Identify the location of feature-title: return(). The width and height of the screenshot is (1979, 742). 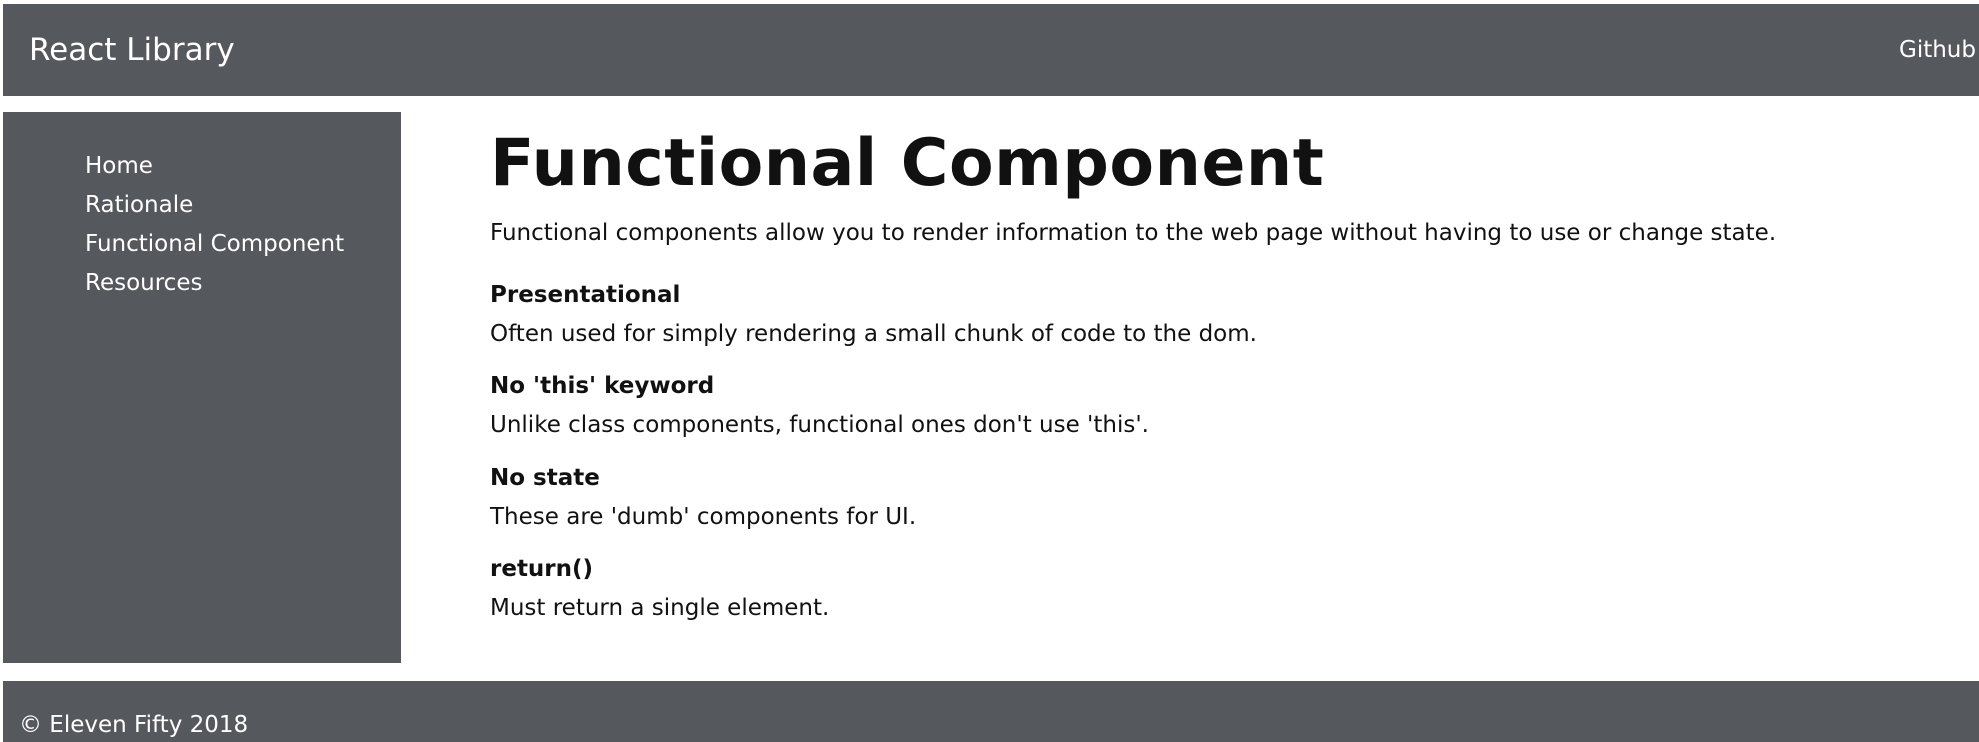
(542, 569).